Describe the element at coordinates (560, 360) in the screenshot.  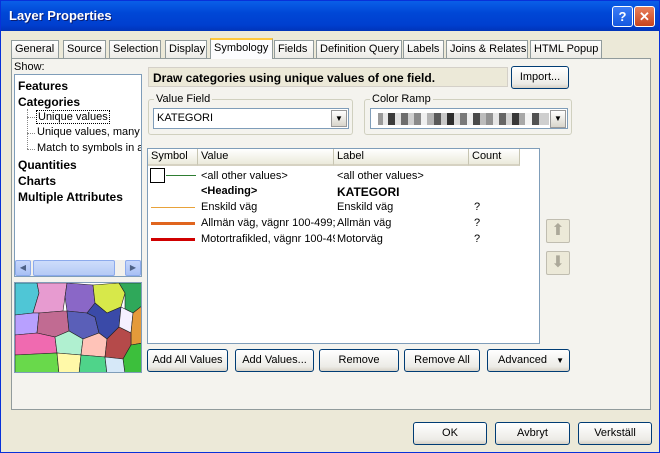
I see `caret-down-icon: ▼` at that location.